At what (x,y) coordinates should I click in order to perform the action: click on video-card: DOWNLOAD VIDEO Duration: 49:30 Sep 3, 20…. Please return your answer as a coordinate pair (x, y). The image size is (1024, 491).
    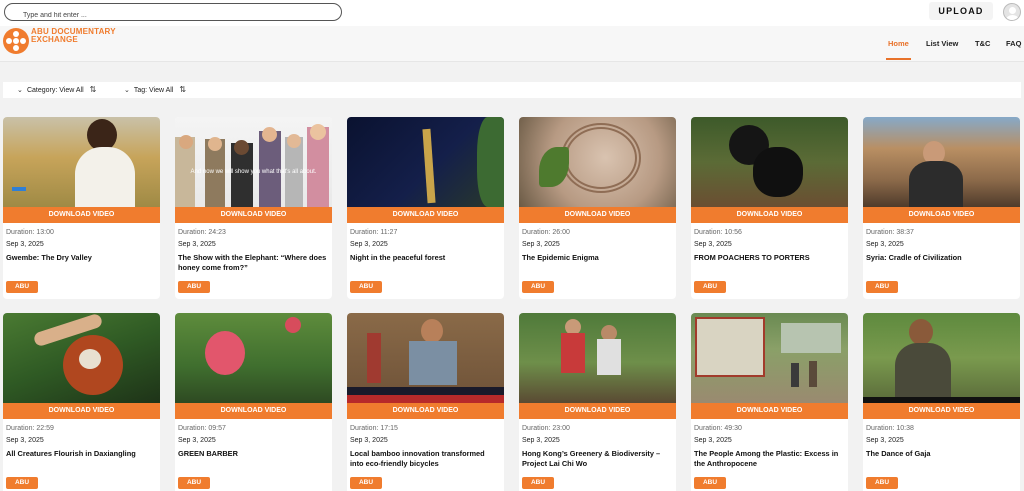
    Looking at the image, I should click on (769, 402).